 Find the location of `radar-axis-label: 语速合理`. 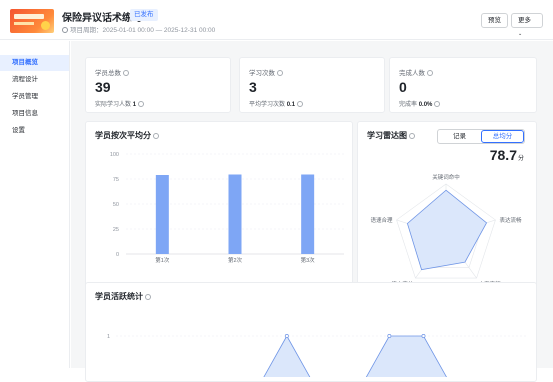

radar-axis-label: 语速合理 is located at coordinates (382, 220).